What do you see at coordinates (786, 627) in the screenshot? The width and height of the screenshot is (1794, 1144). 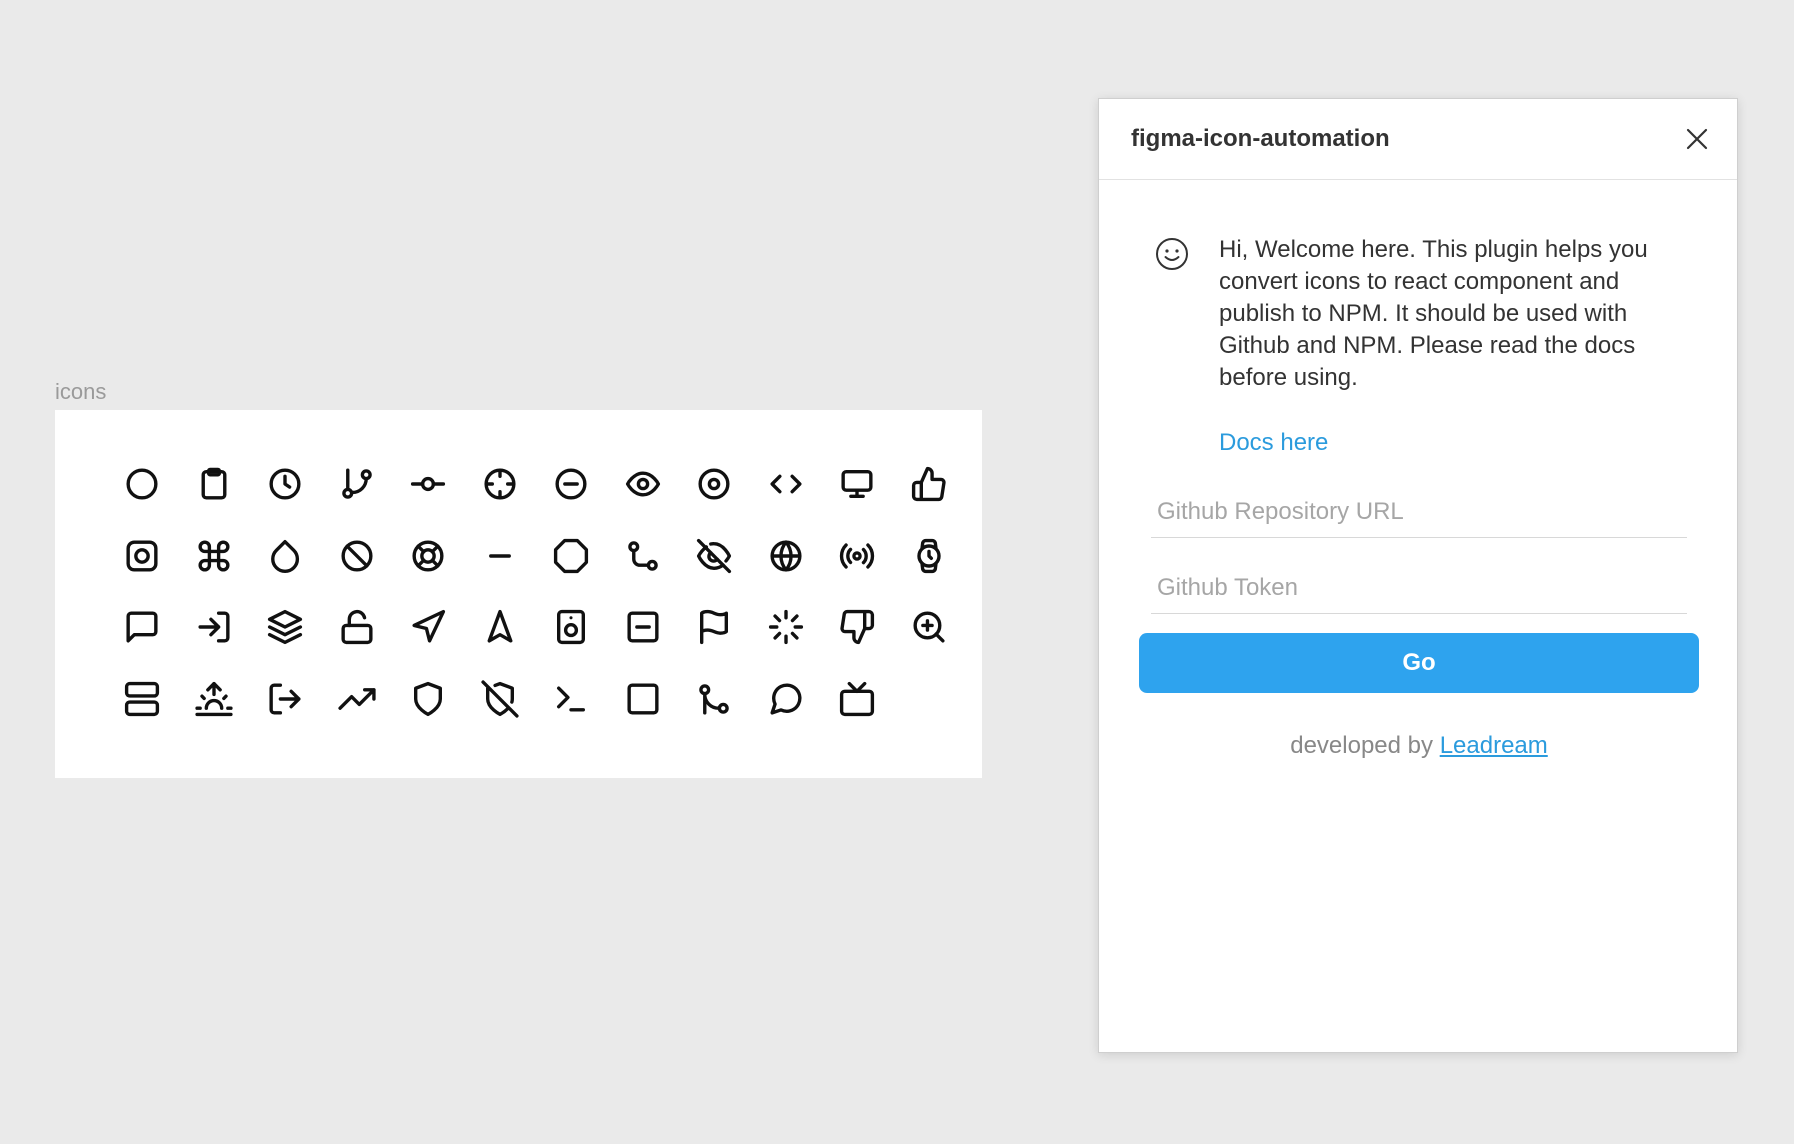 I see `loader-icon` at bounding box center [786, 627].